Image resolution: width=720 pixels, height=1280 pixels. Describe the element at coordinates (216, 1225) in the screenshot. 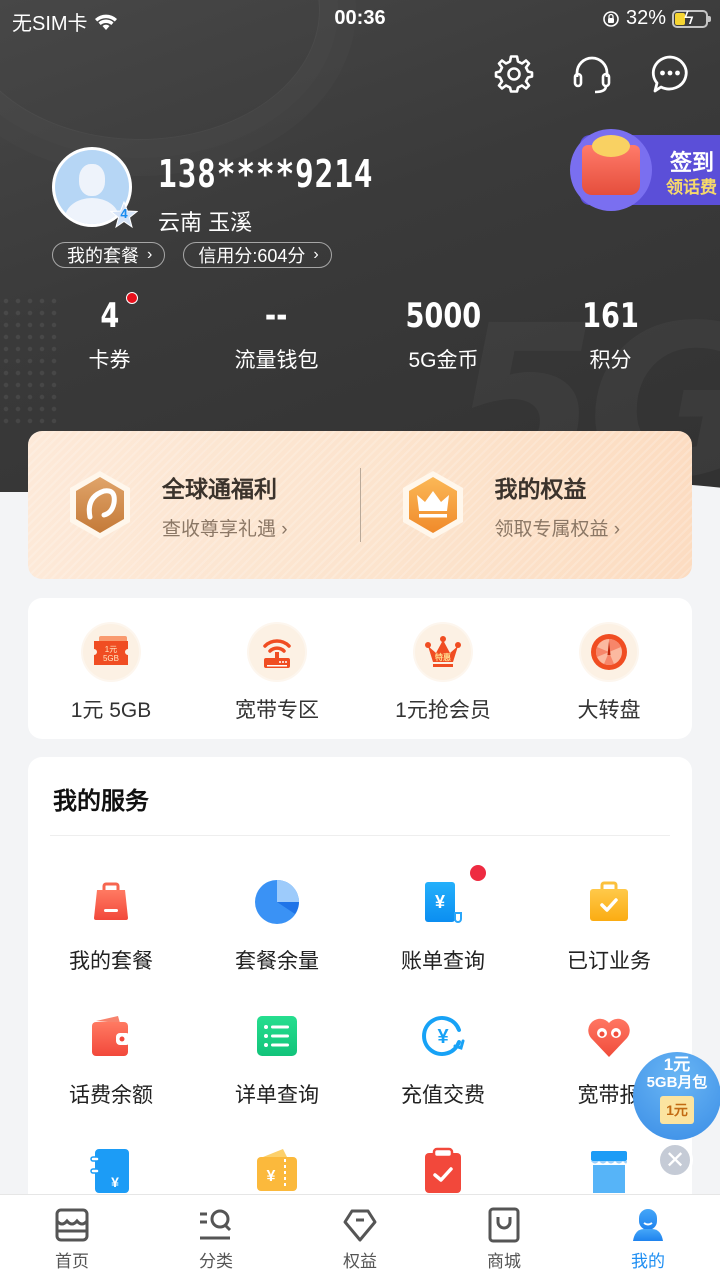

I see `category-search-icon` at that location.